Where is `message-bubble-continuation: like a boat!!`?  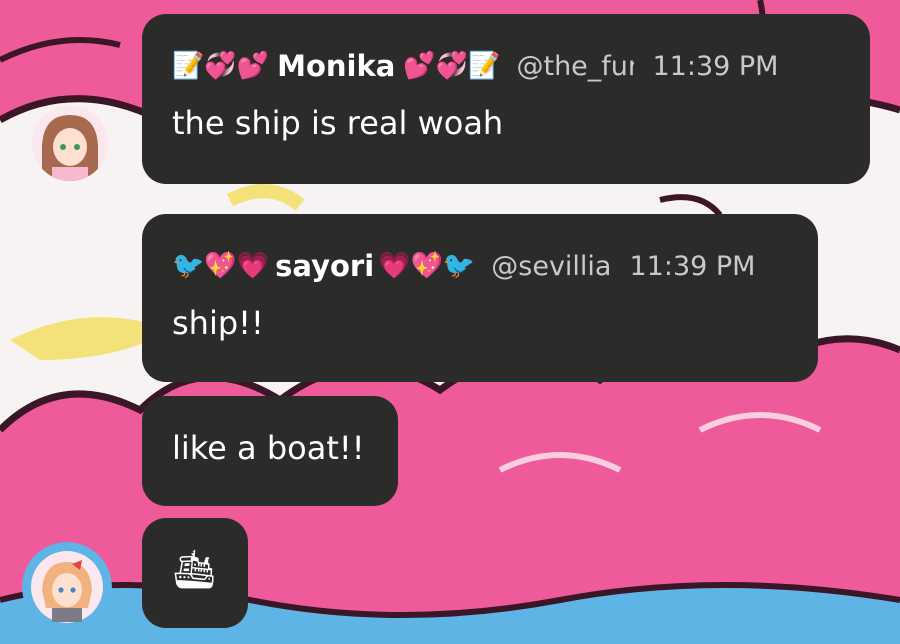
message-bubble-continuation: like a boat!! is located at coordinates (270, 451).